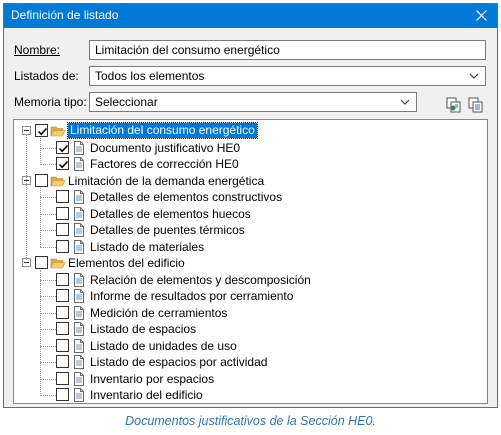 The image size is (501, 435). Describe the element at coordinates (158, 313) in the screenshot. I see `tree-item-label: Medición de cerramientos` at that location.